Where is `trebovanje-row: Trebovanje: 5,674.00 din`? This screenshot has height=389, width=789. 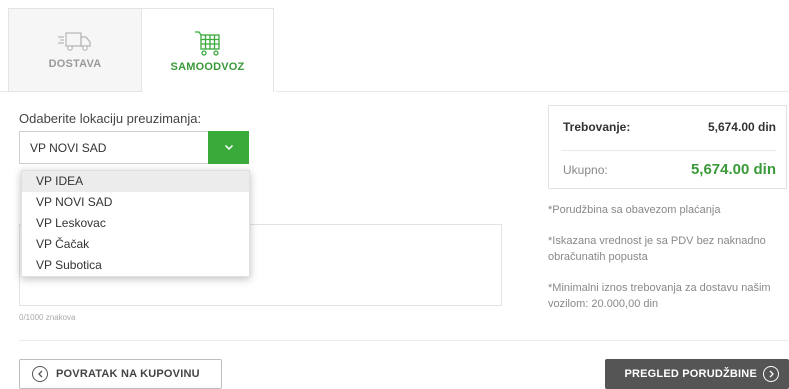
trebovanje-row: Trebovanje: 5,674.00 din is located at coordinates (669, 127).